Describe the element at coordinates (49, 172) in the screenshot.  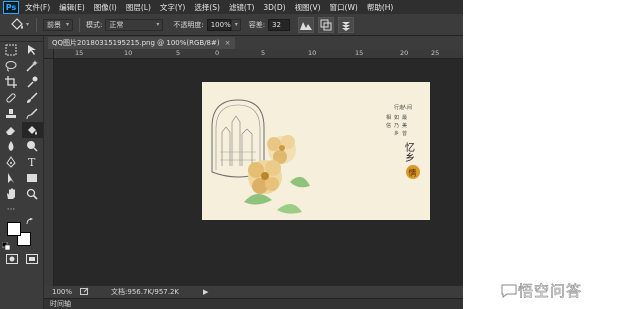
I see `vertical-ruler` at that location.